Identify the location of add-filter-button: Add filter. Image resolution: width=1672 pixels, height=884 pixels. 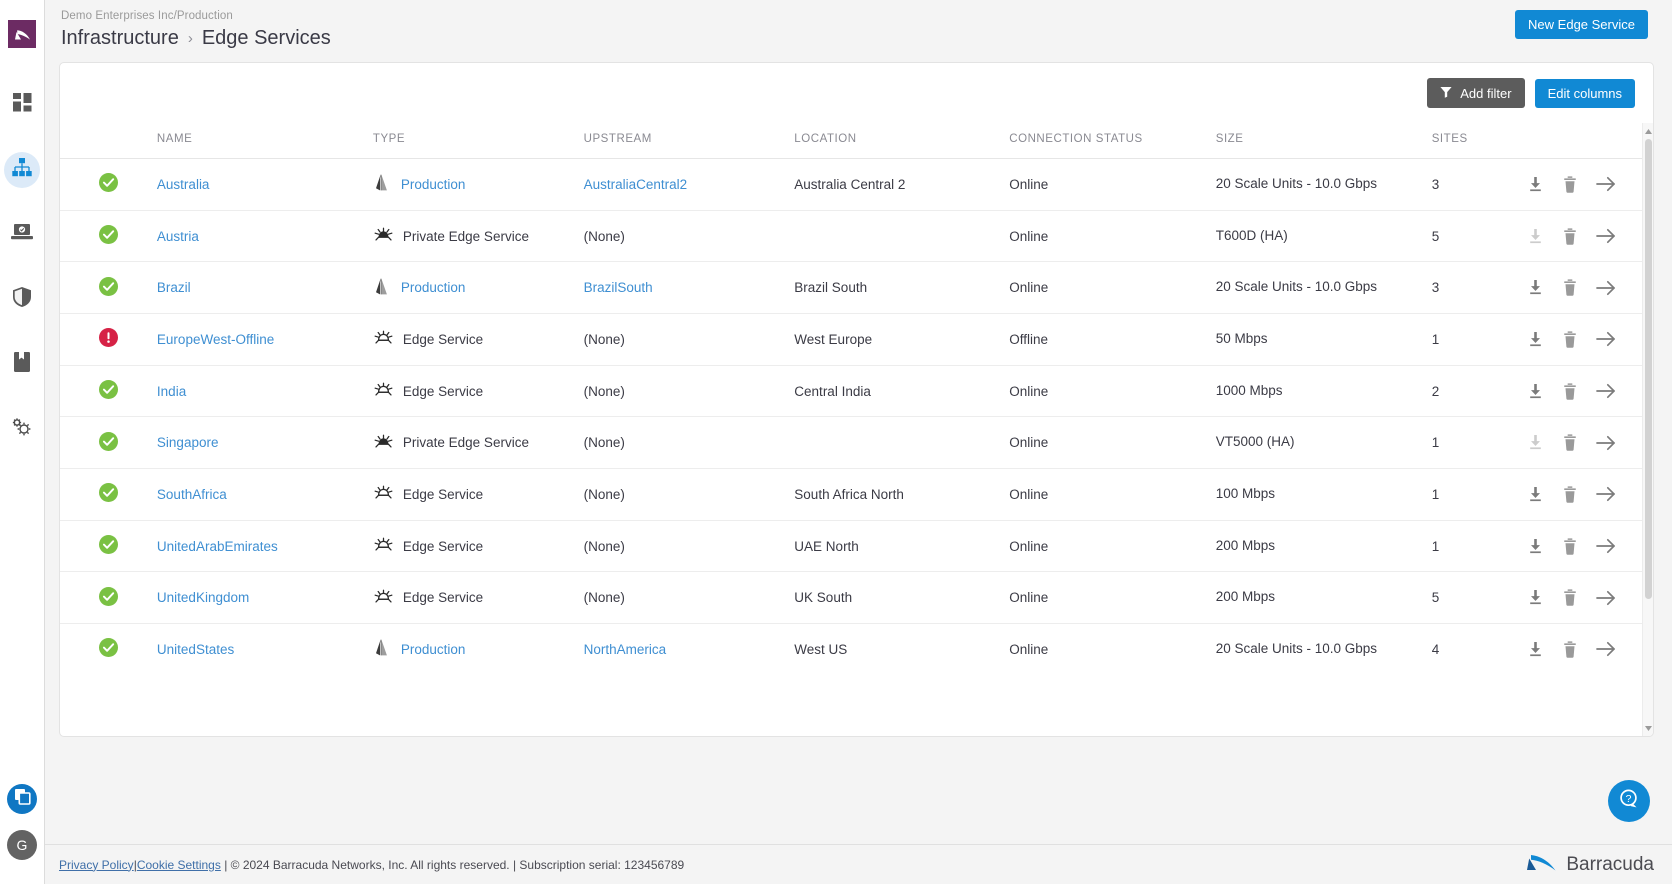
(1476, 93).